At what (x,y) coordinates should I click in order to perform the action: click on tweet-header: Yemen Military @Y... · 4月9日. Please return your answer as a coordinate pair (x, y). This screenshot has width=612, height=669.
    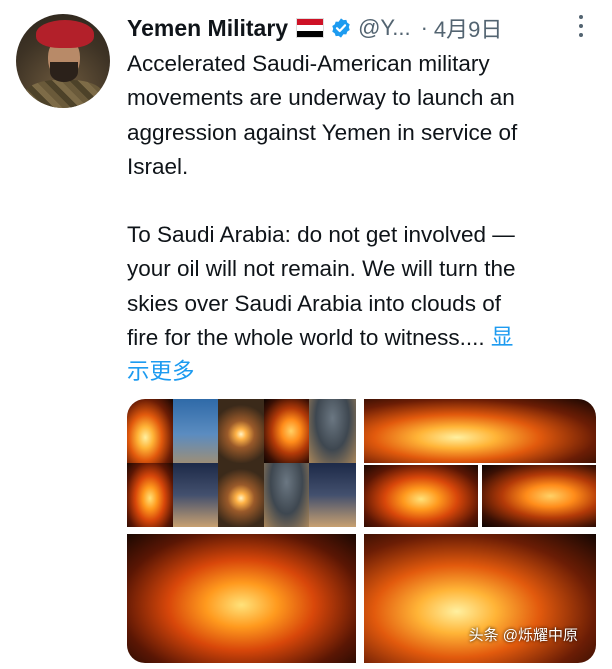
    Looking at the image, I should click on (314, 28).